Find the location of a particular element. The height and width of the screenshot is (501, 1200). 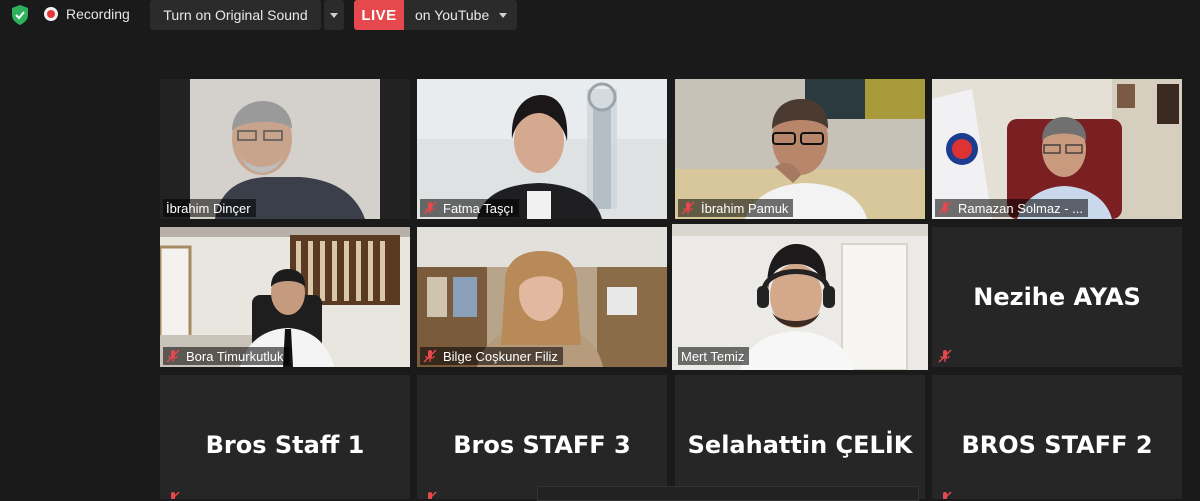

participant-tile: Bros STAFF 3 is located at coordinates (542, 437).